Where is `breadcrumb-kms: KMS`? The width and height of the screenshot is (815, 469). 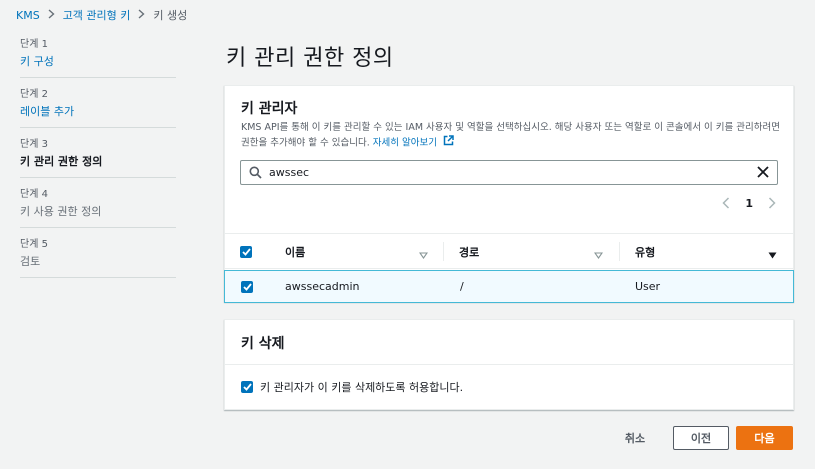 breadcrumb-kms: KMS is located at coordinates (28, 15).